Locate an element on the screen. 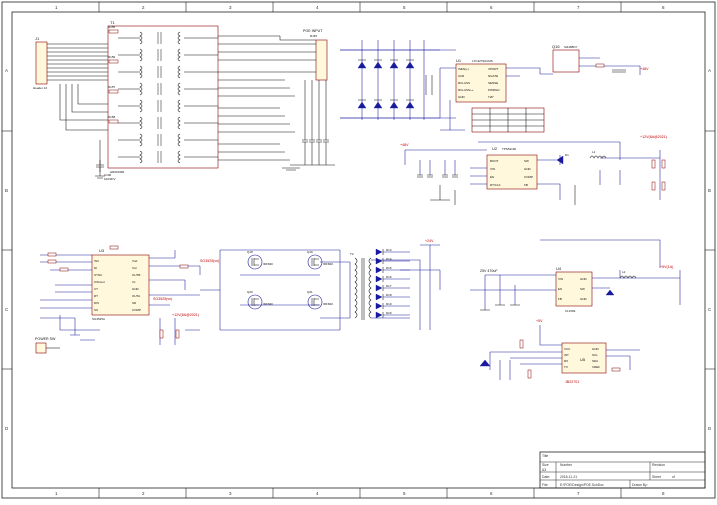 The image size is (717, 505). fet-ref: Q19 is located at coordinates (310, 252).